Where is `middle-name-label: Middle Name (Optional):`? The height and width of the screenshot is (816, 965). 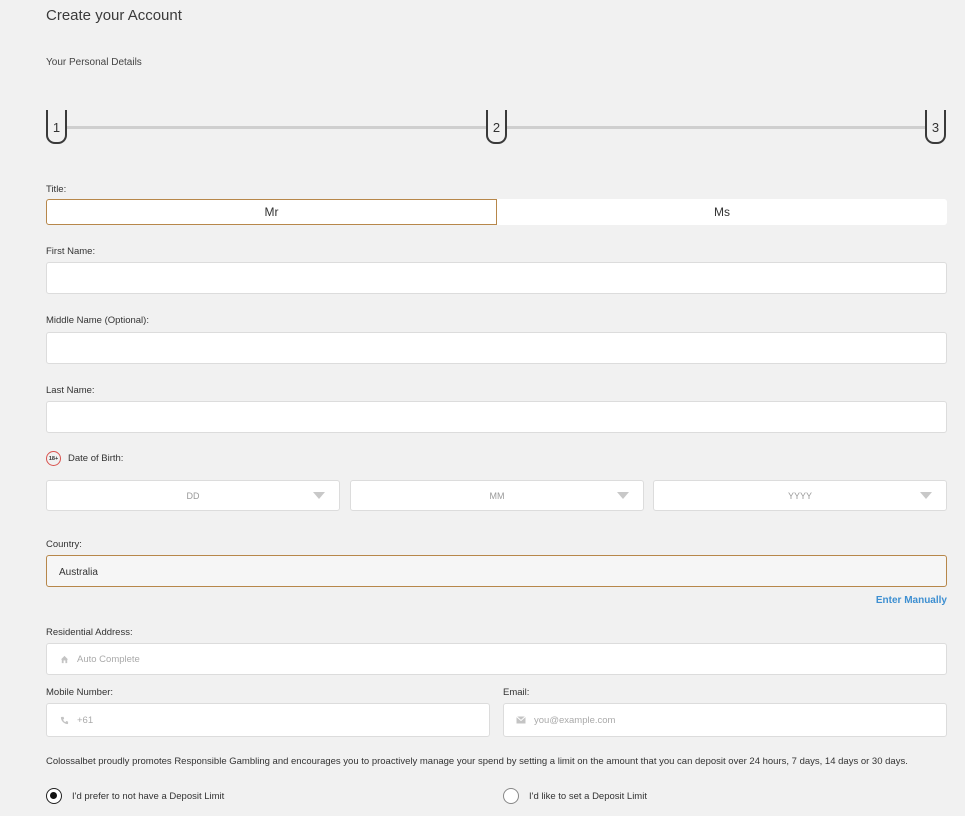
middle-name-label: Middle Name (Optional): is located at coordinates (97, 320).